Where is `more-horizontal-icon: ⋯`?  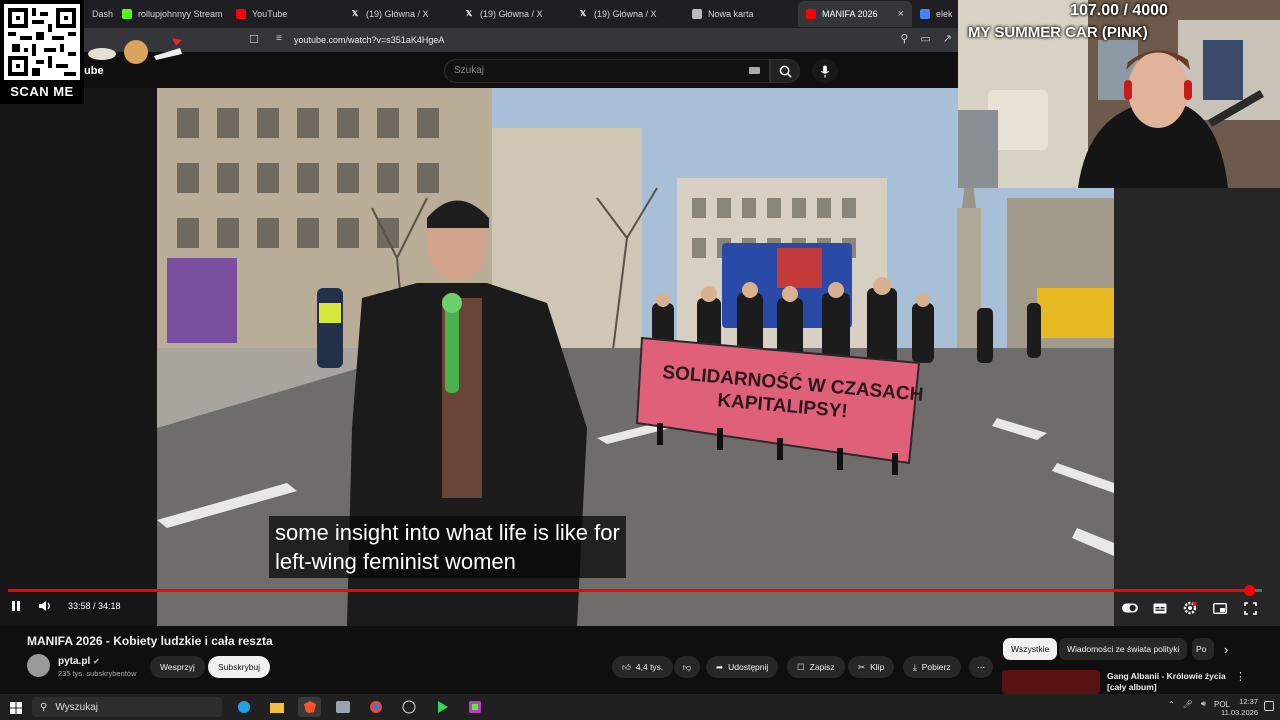 more-horizontal-icon: ⋯ is located at coordinates (981, 666).